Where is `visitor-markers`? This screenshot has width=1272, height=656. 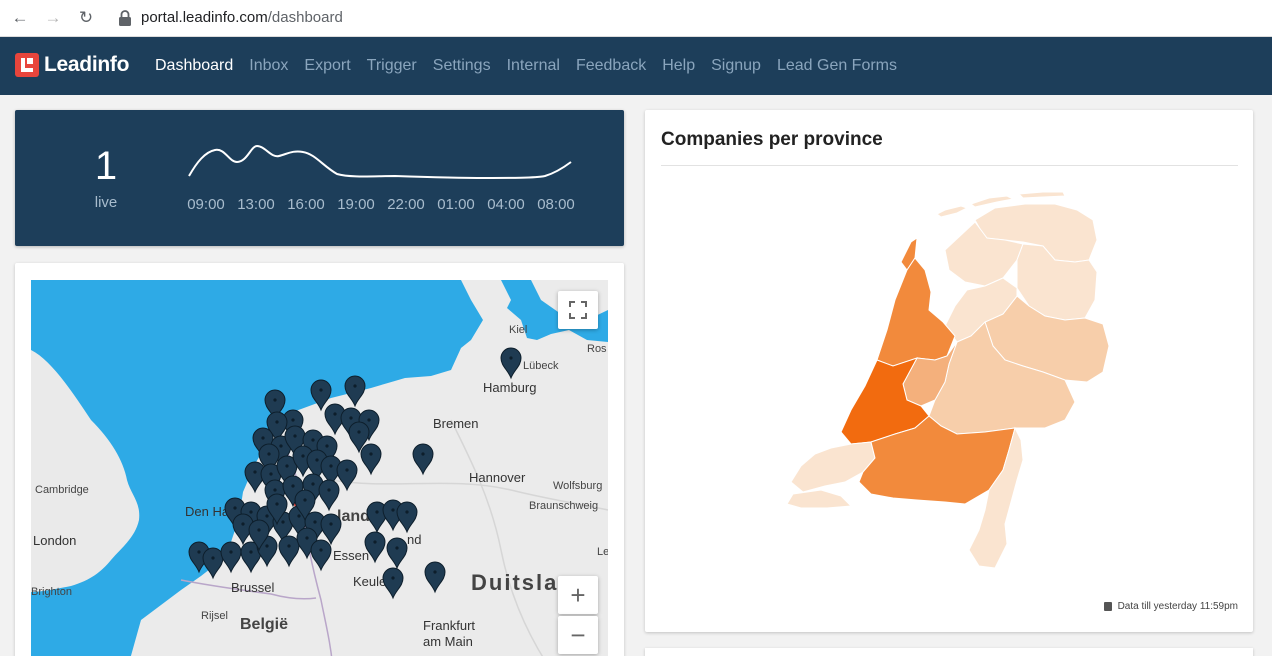 visitor-markers is located at coordinates (355, 473).